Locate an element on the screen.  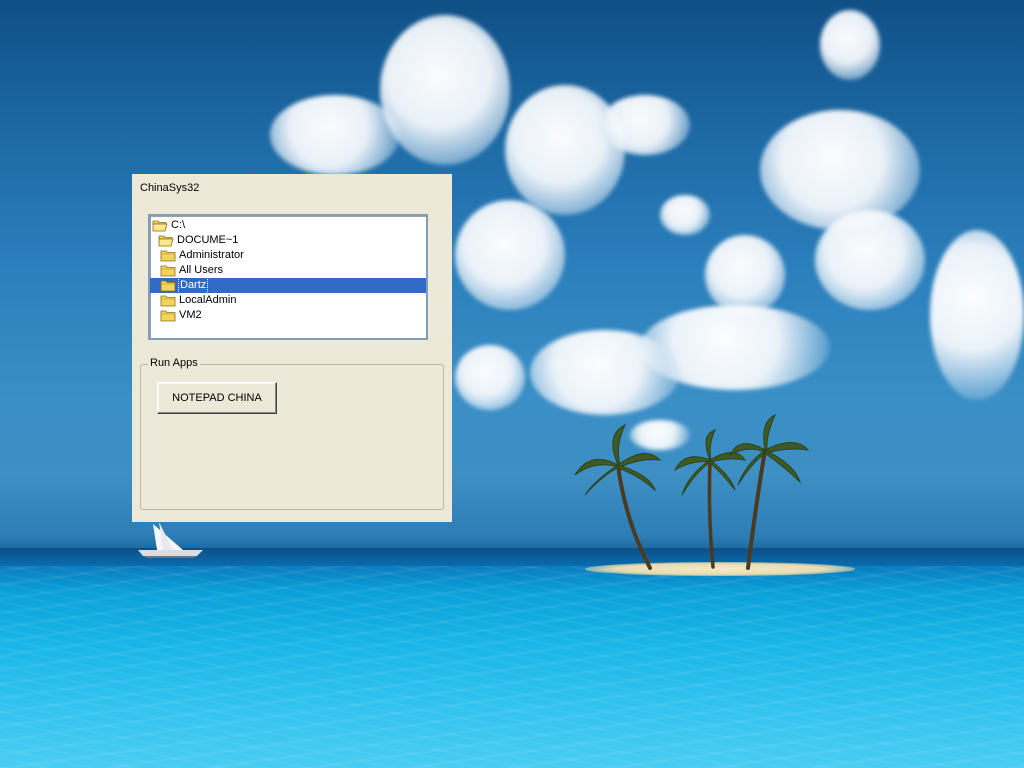
tree-item-label: VM2 is located at coordinates (190, 315).